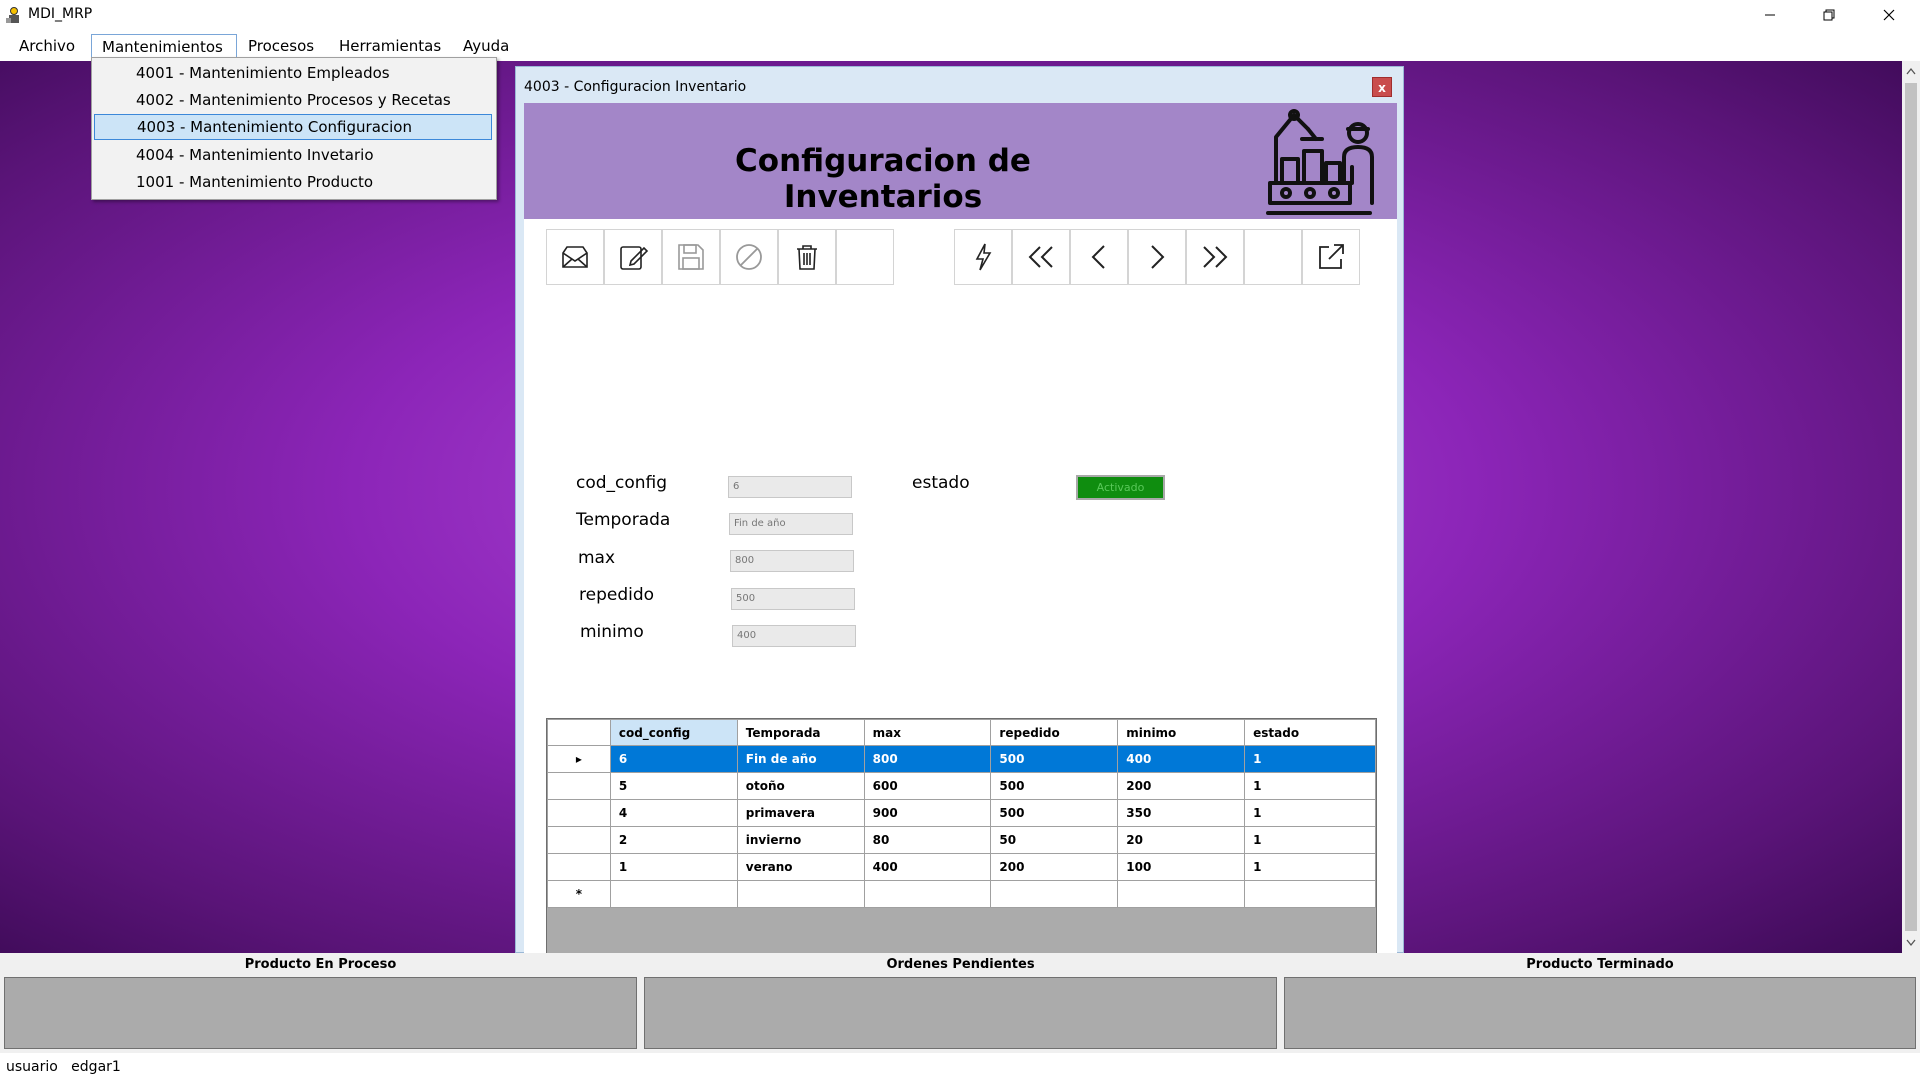 The image size is (1920, 1080). Describe the element at coordinates (800, 786) in the screenshot. I see `table-cell: otoño` at that location.